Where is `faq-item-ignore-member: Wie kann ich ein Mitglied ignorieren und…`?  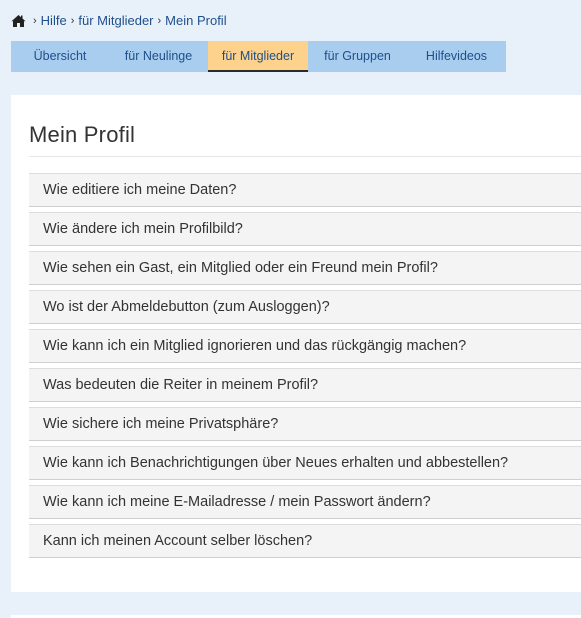 faq-item-ignore-member: Wie kann ich ein Mitglied ignorieren und… is located at coordinates (305, 346).